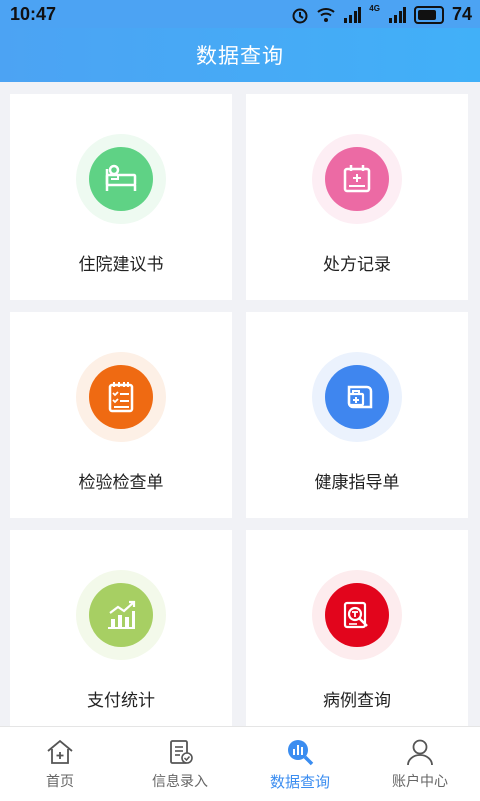 The image size is (480, 801). I want to click on tab-label: 账户中心, so click(420, 782).